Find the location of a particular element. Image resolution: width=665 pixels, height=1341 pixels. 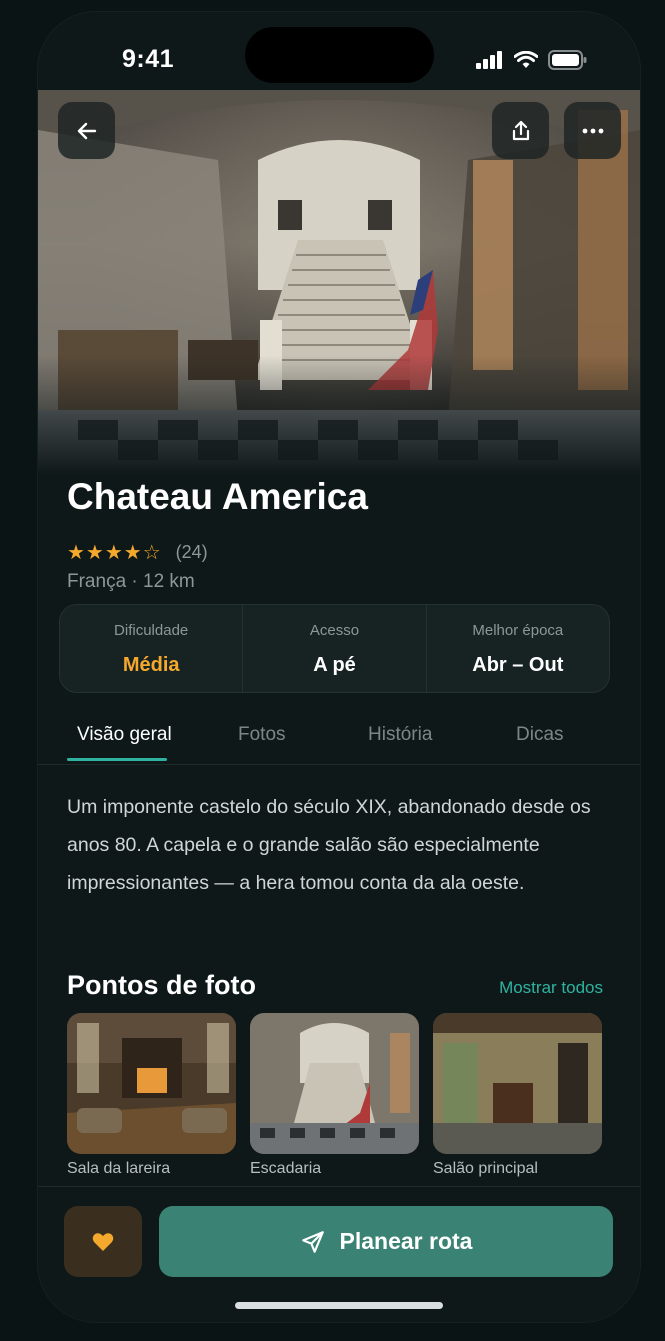

battery-icon is located at coordinates (567, 60).